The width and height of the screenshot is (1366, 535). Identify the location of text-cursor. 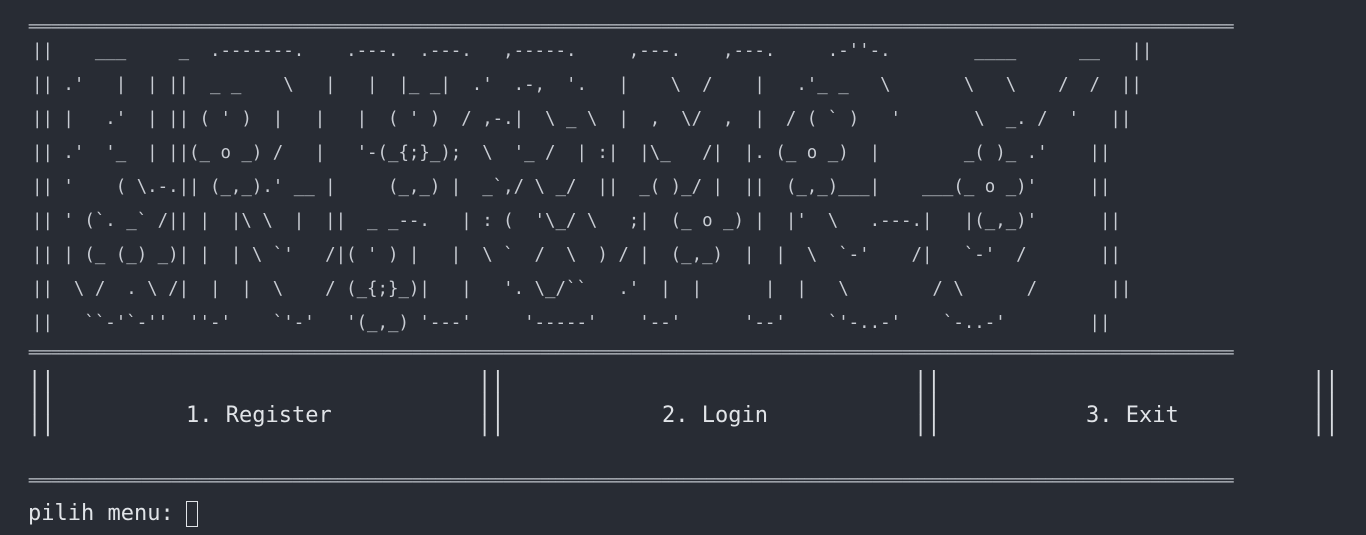
(191, 514).